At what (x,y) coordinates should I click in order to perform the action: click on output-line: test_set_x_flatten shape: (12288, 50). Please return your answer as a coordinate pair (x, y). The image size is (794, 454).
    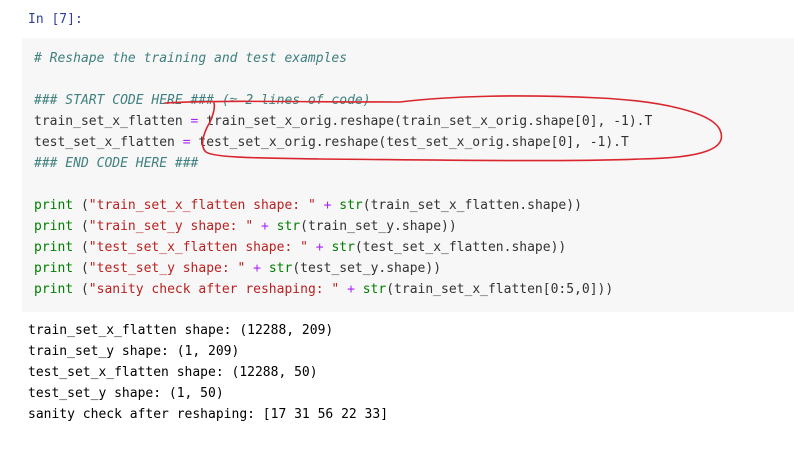
    Looking at the image, I should click on (173, 372).